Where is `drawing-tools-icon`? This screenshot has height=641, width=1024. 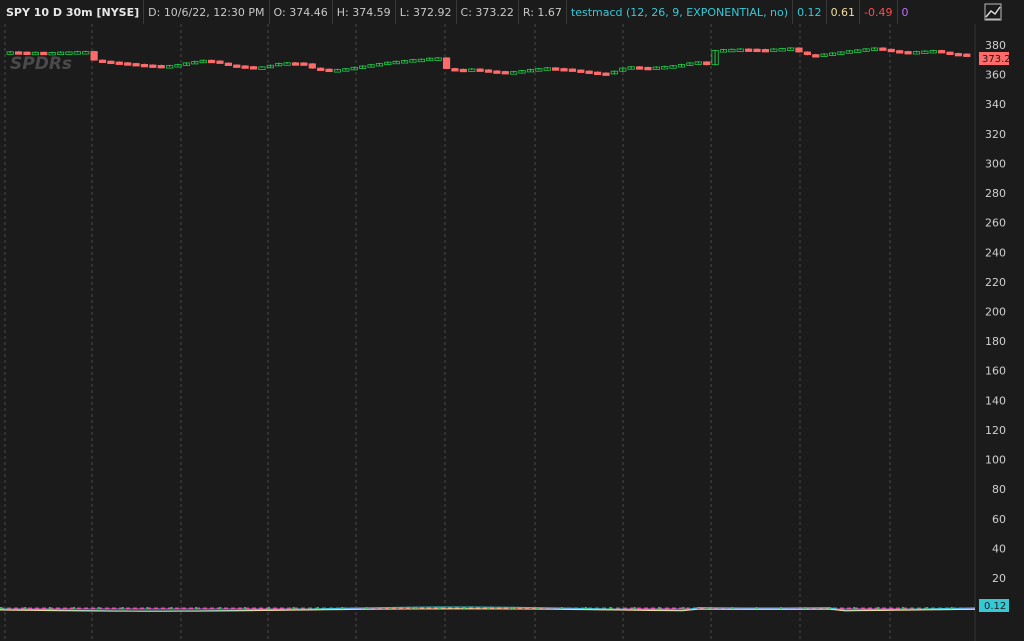 drawing-tools-icon is located at coordinates (993, 12).